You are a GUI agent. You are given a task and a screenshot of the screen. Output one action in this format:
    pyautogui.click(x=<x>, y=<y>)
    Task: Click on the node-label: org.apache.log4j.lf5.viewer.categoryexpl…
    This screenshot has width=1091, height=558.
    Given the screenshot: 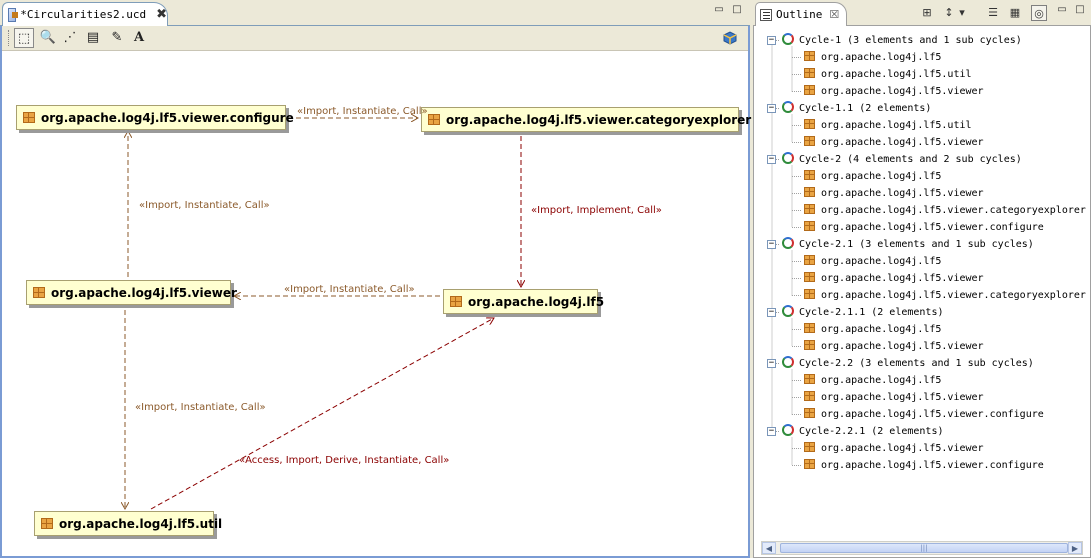 What is the action you would take?
    pyautogui.click(x=599, y=119)
    